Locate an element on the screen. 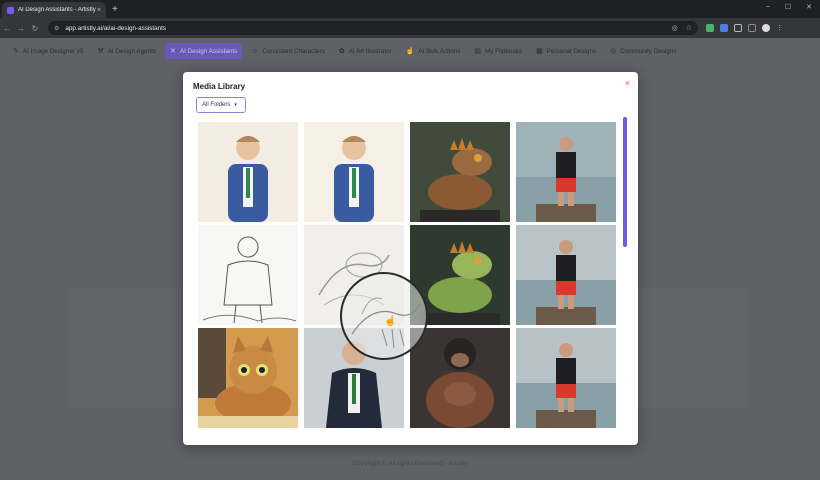  artistly-favicon-icon is located at coordinates (10, 10).